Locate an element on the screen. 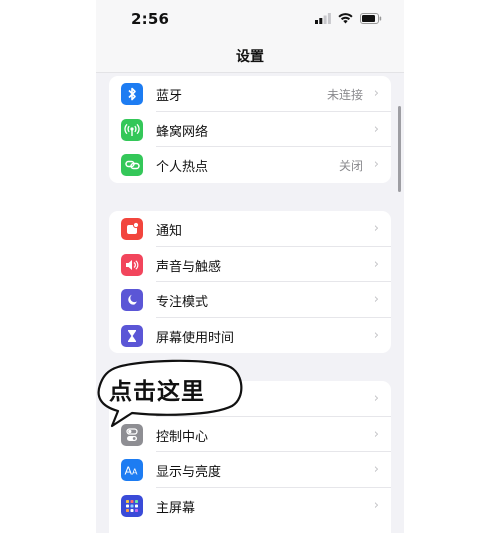  callout-bubble is located at coordinates (170, 393).